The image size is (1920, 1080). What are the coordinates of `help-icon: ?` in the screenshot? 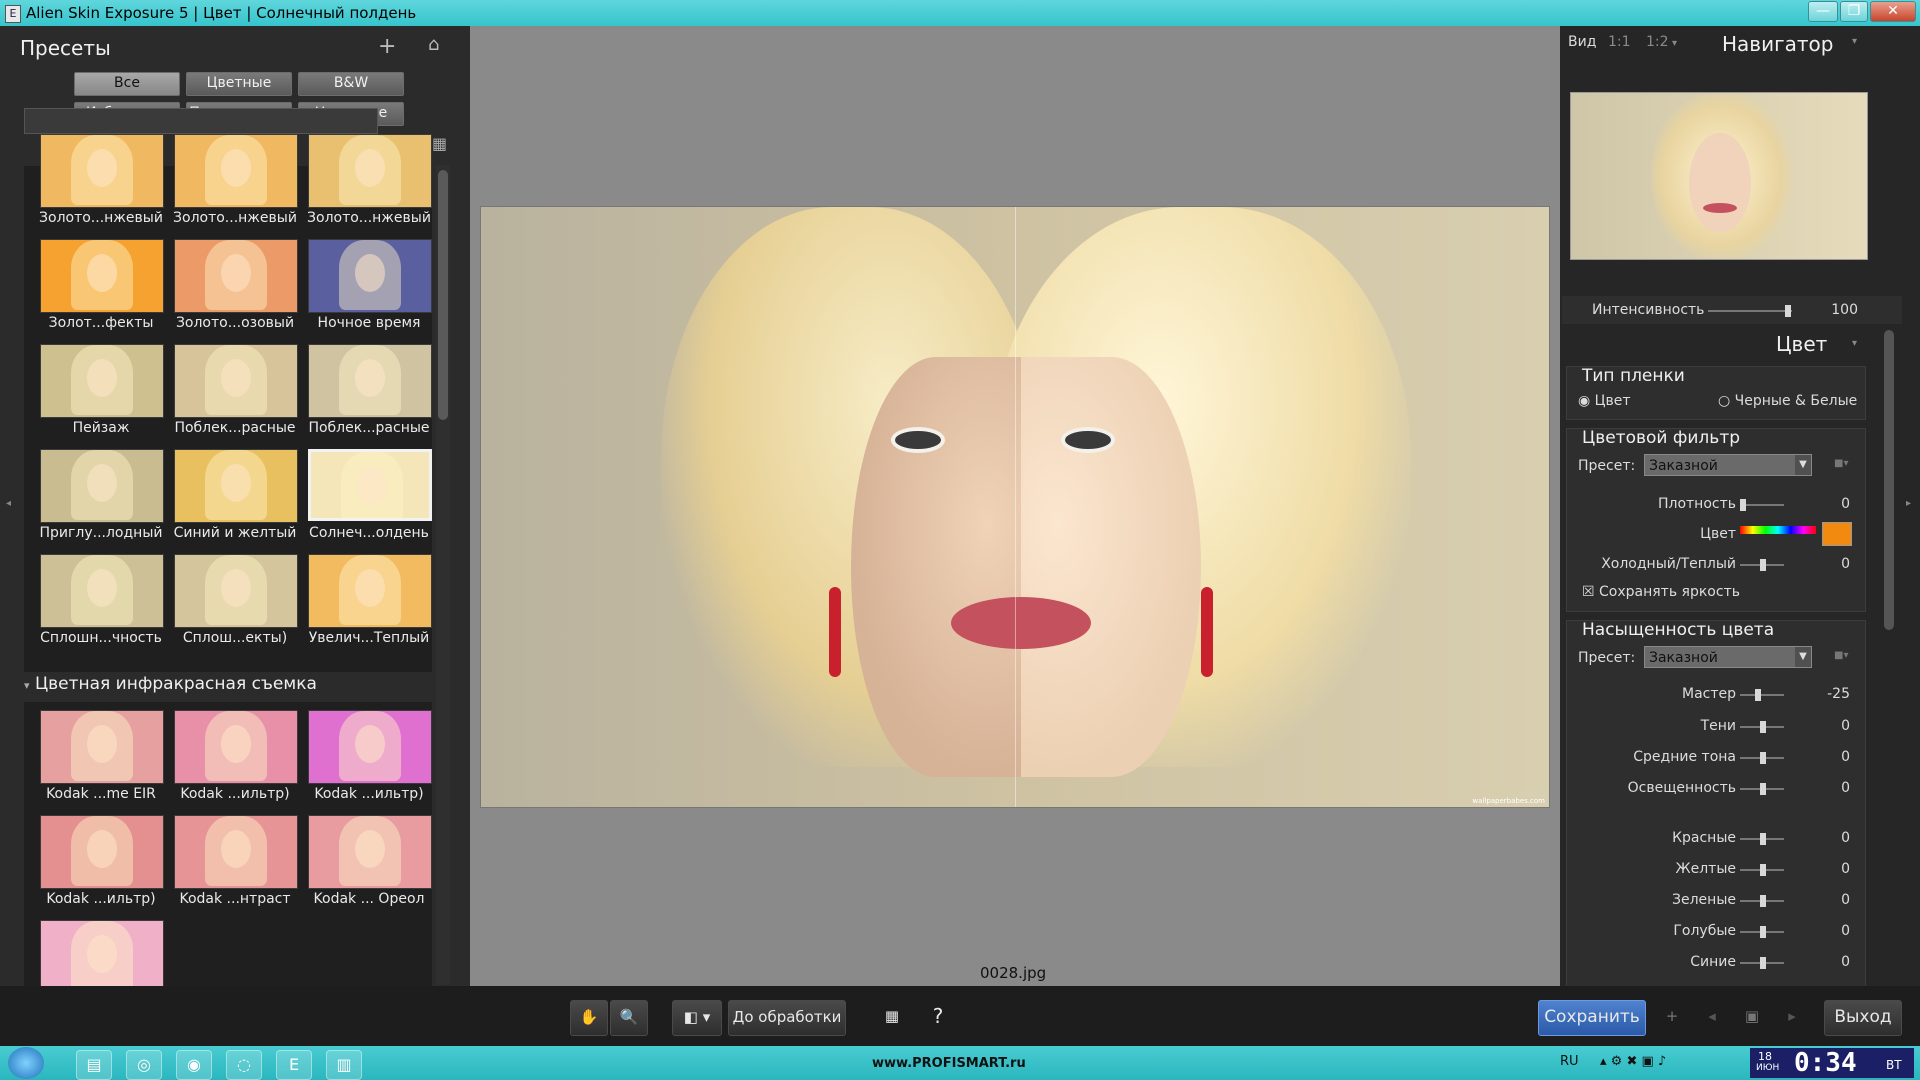 It's located at (938, 1017).